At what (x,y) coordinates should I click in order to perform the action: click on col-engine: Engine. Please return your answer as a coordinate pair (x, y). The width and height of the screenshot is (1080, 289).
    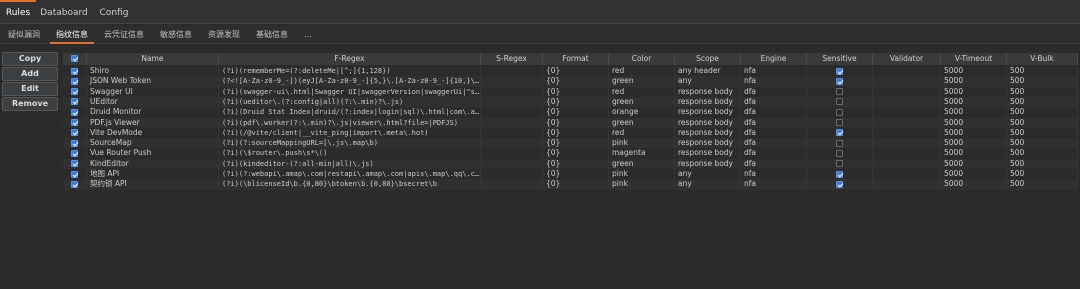
    Looking at the image, I should click on (774, 59).